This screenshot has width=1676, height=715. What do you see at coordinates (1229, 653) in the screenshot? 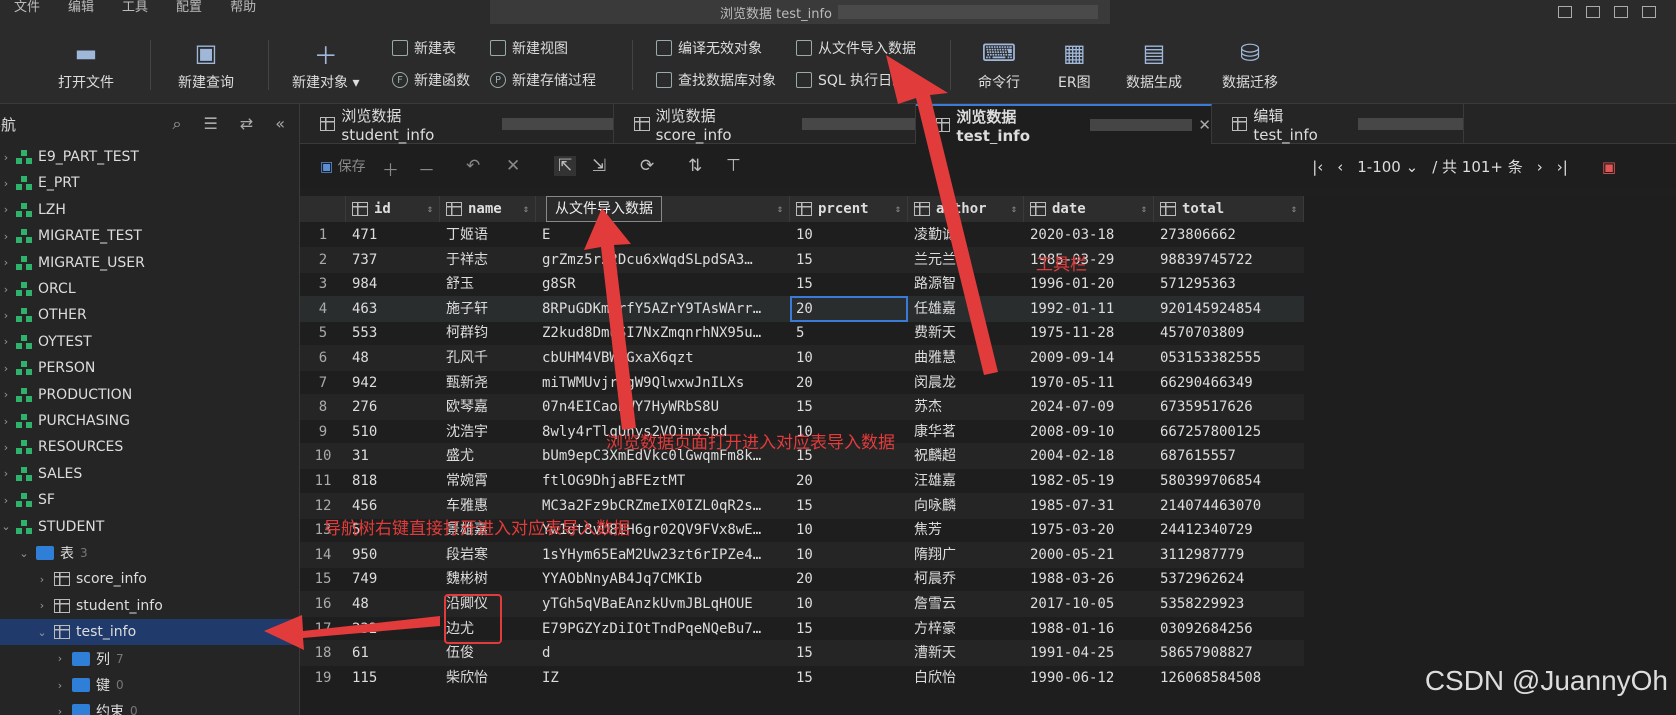
I see `table-cell: 58657908827` at bounding box center [1229, 653].